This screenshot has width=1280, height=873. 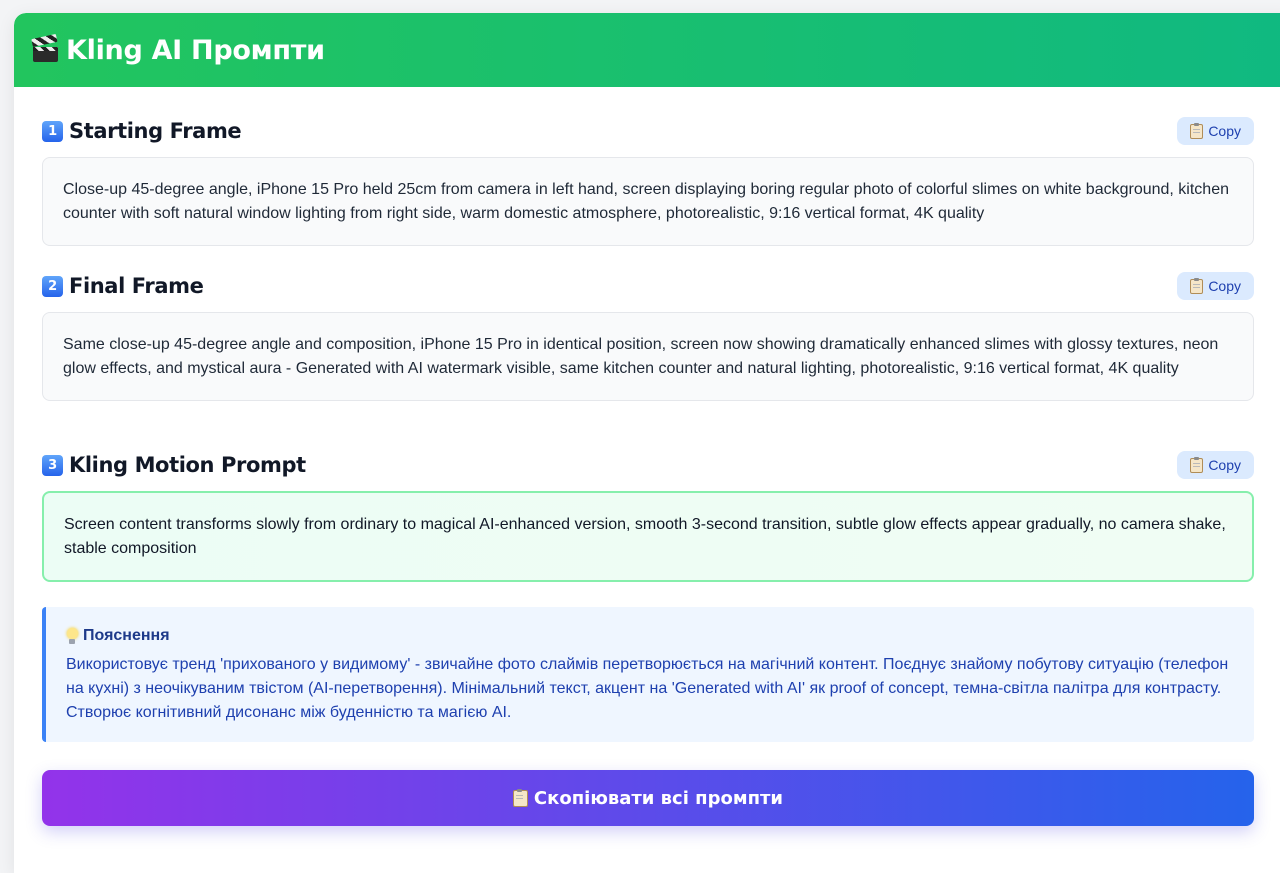 I want to click on section-title-text: Final Frame, so click(x=136, y=286).